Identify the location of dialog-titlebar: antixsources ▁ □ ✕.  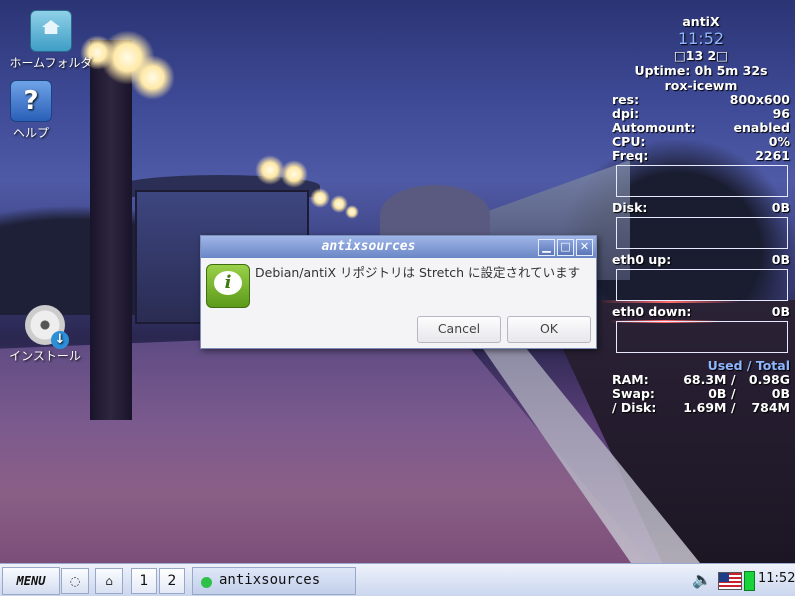
(398, 247).